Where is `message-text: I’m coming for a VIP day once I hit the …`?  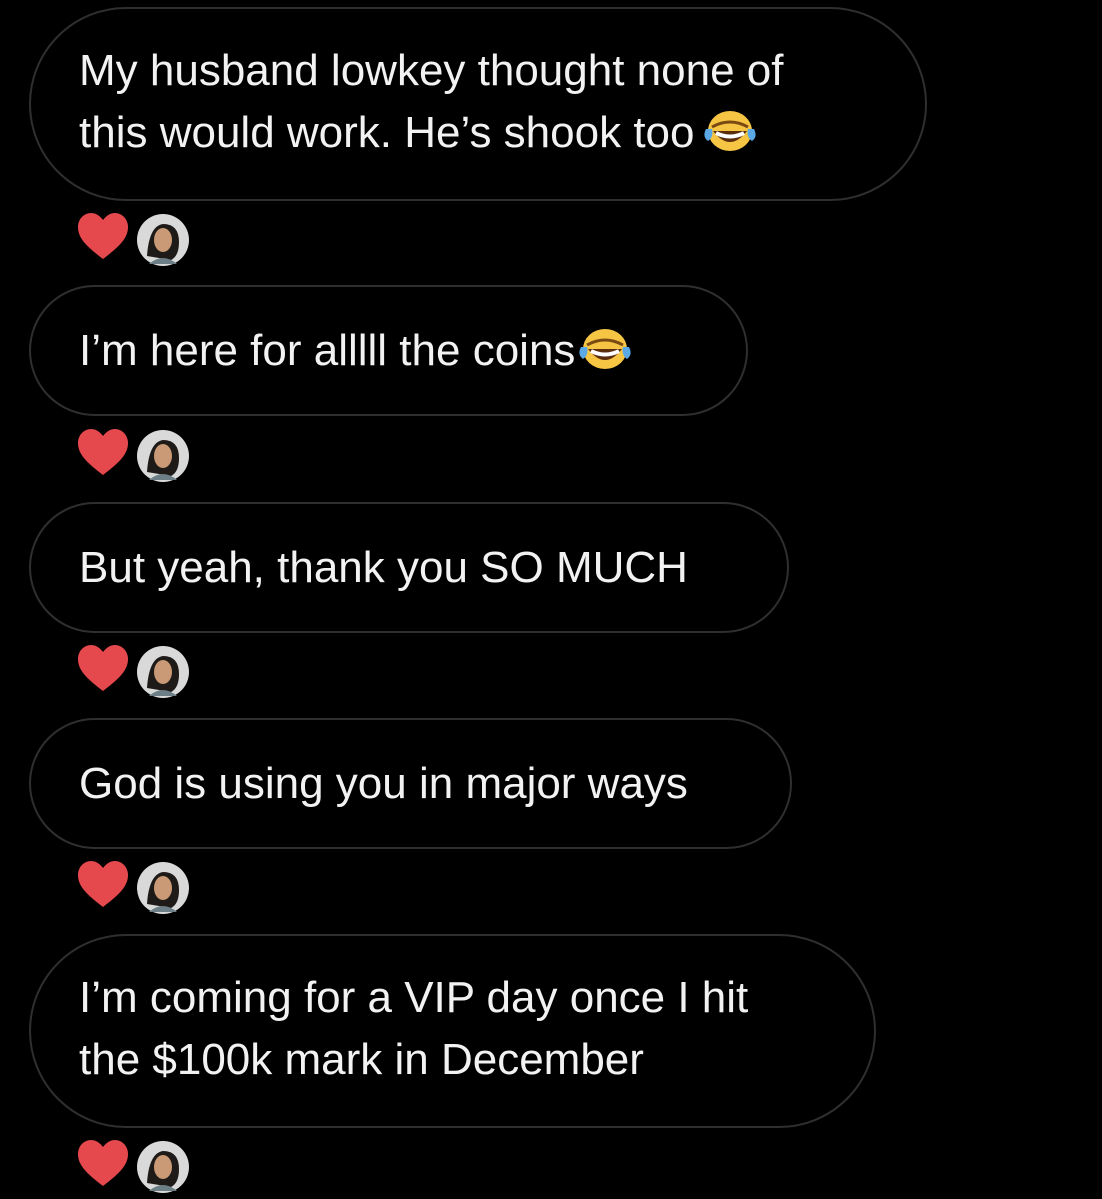
message-text: I’m coming for a VIP day once I hit the … is located at coordinates (414, 1028).